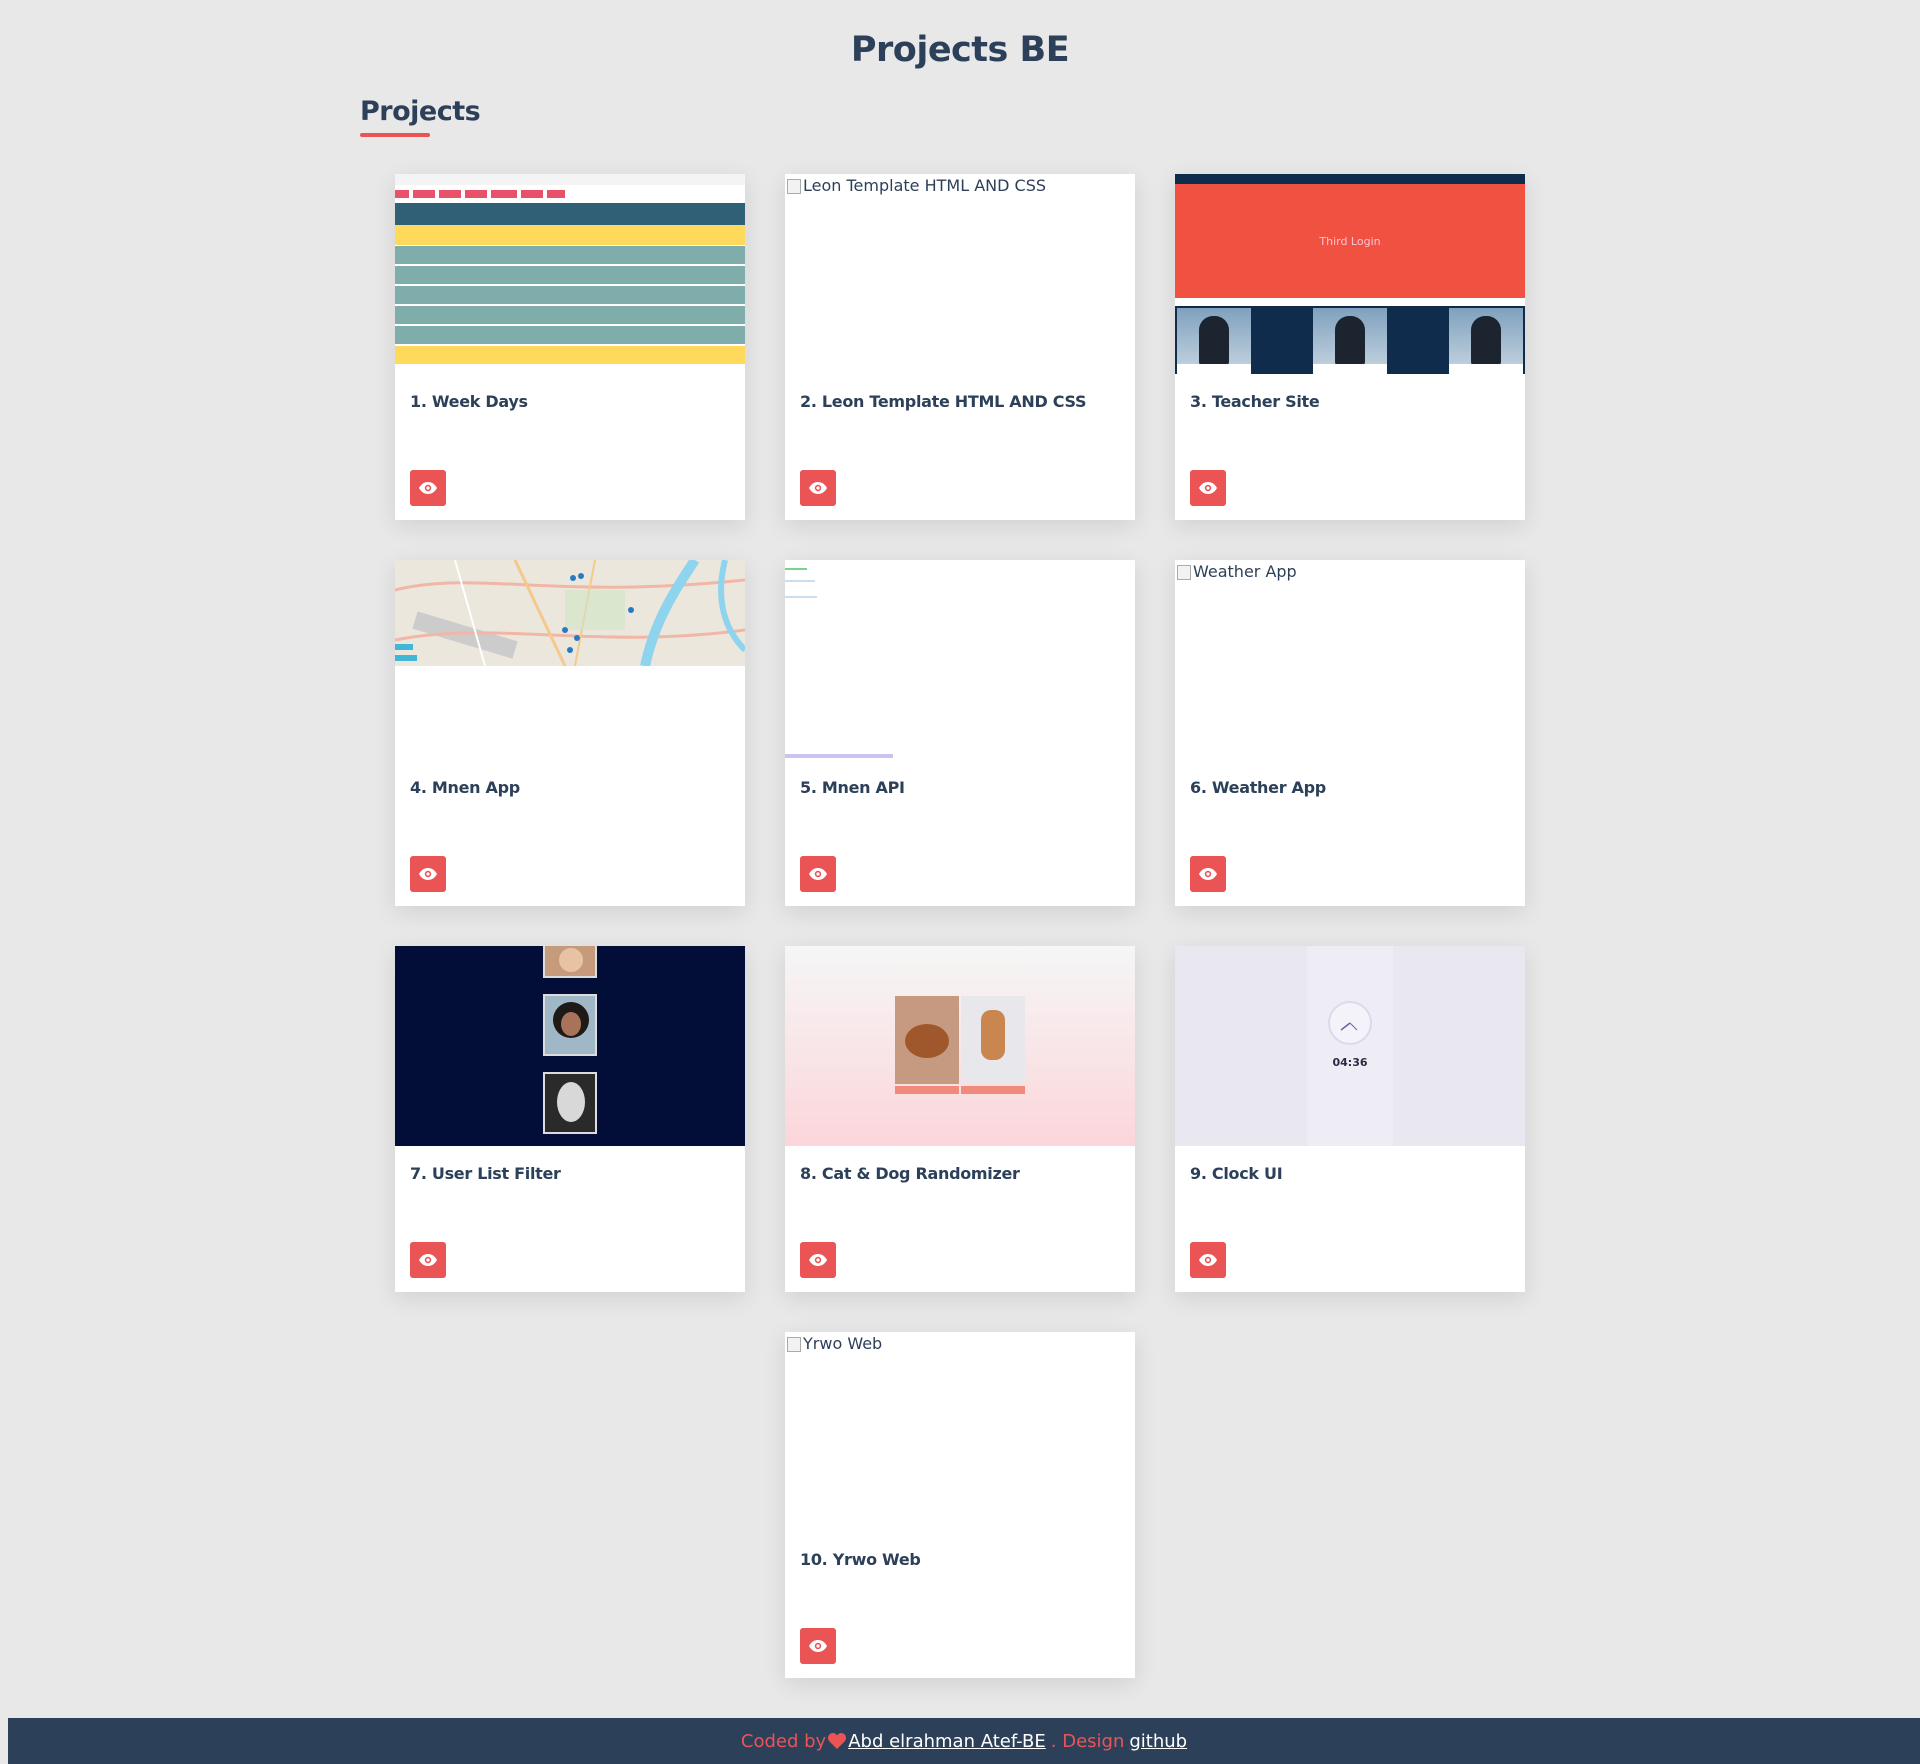 This screenshot has width=1920, height=1764. Describe the element at coordinates (1350, 241) in the screenshot. I see `thumbnail-caption: Third Login` at that location.